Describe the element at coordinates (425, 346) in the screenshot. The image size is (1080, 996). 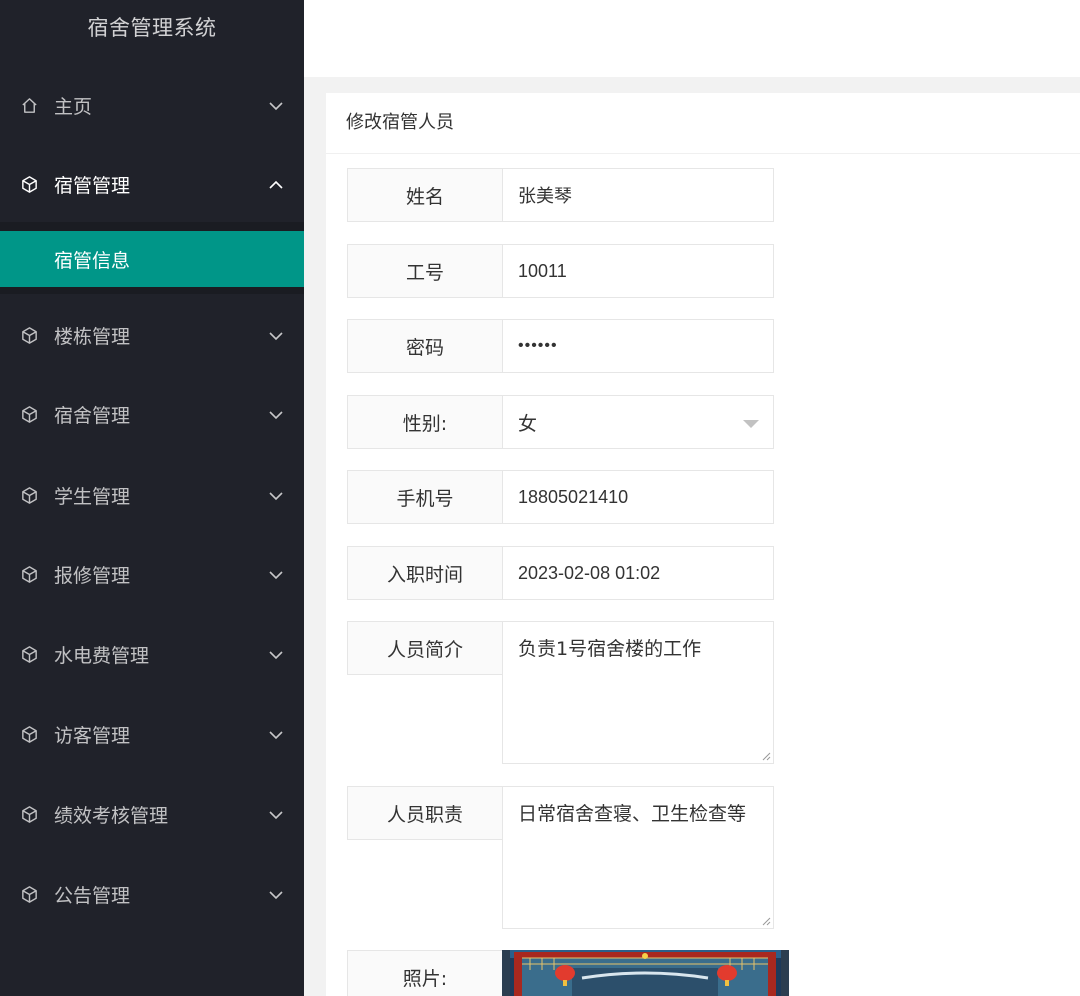
I see `field-label: 密码` at that location.